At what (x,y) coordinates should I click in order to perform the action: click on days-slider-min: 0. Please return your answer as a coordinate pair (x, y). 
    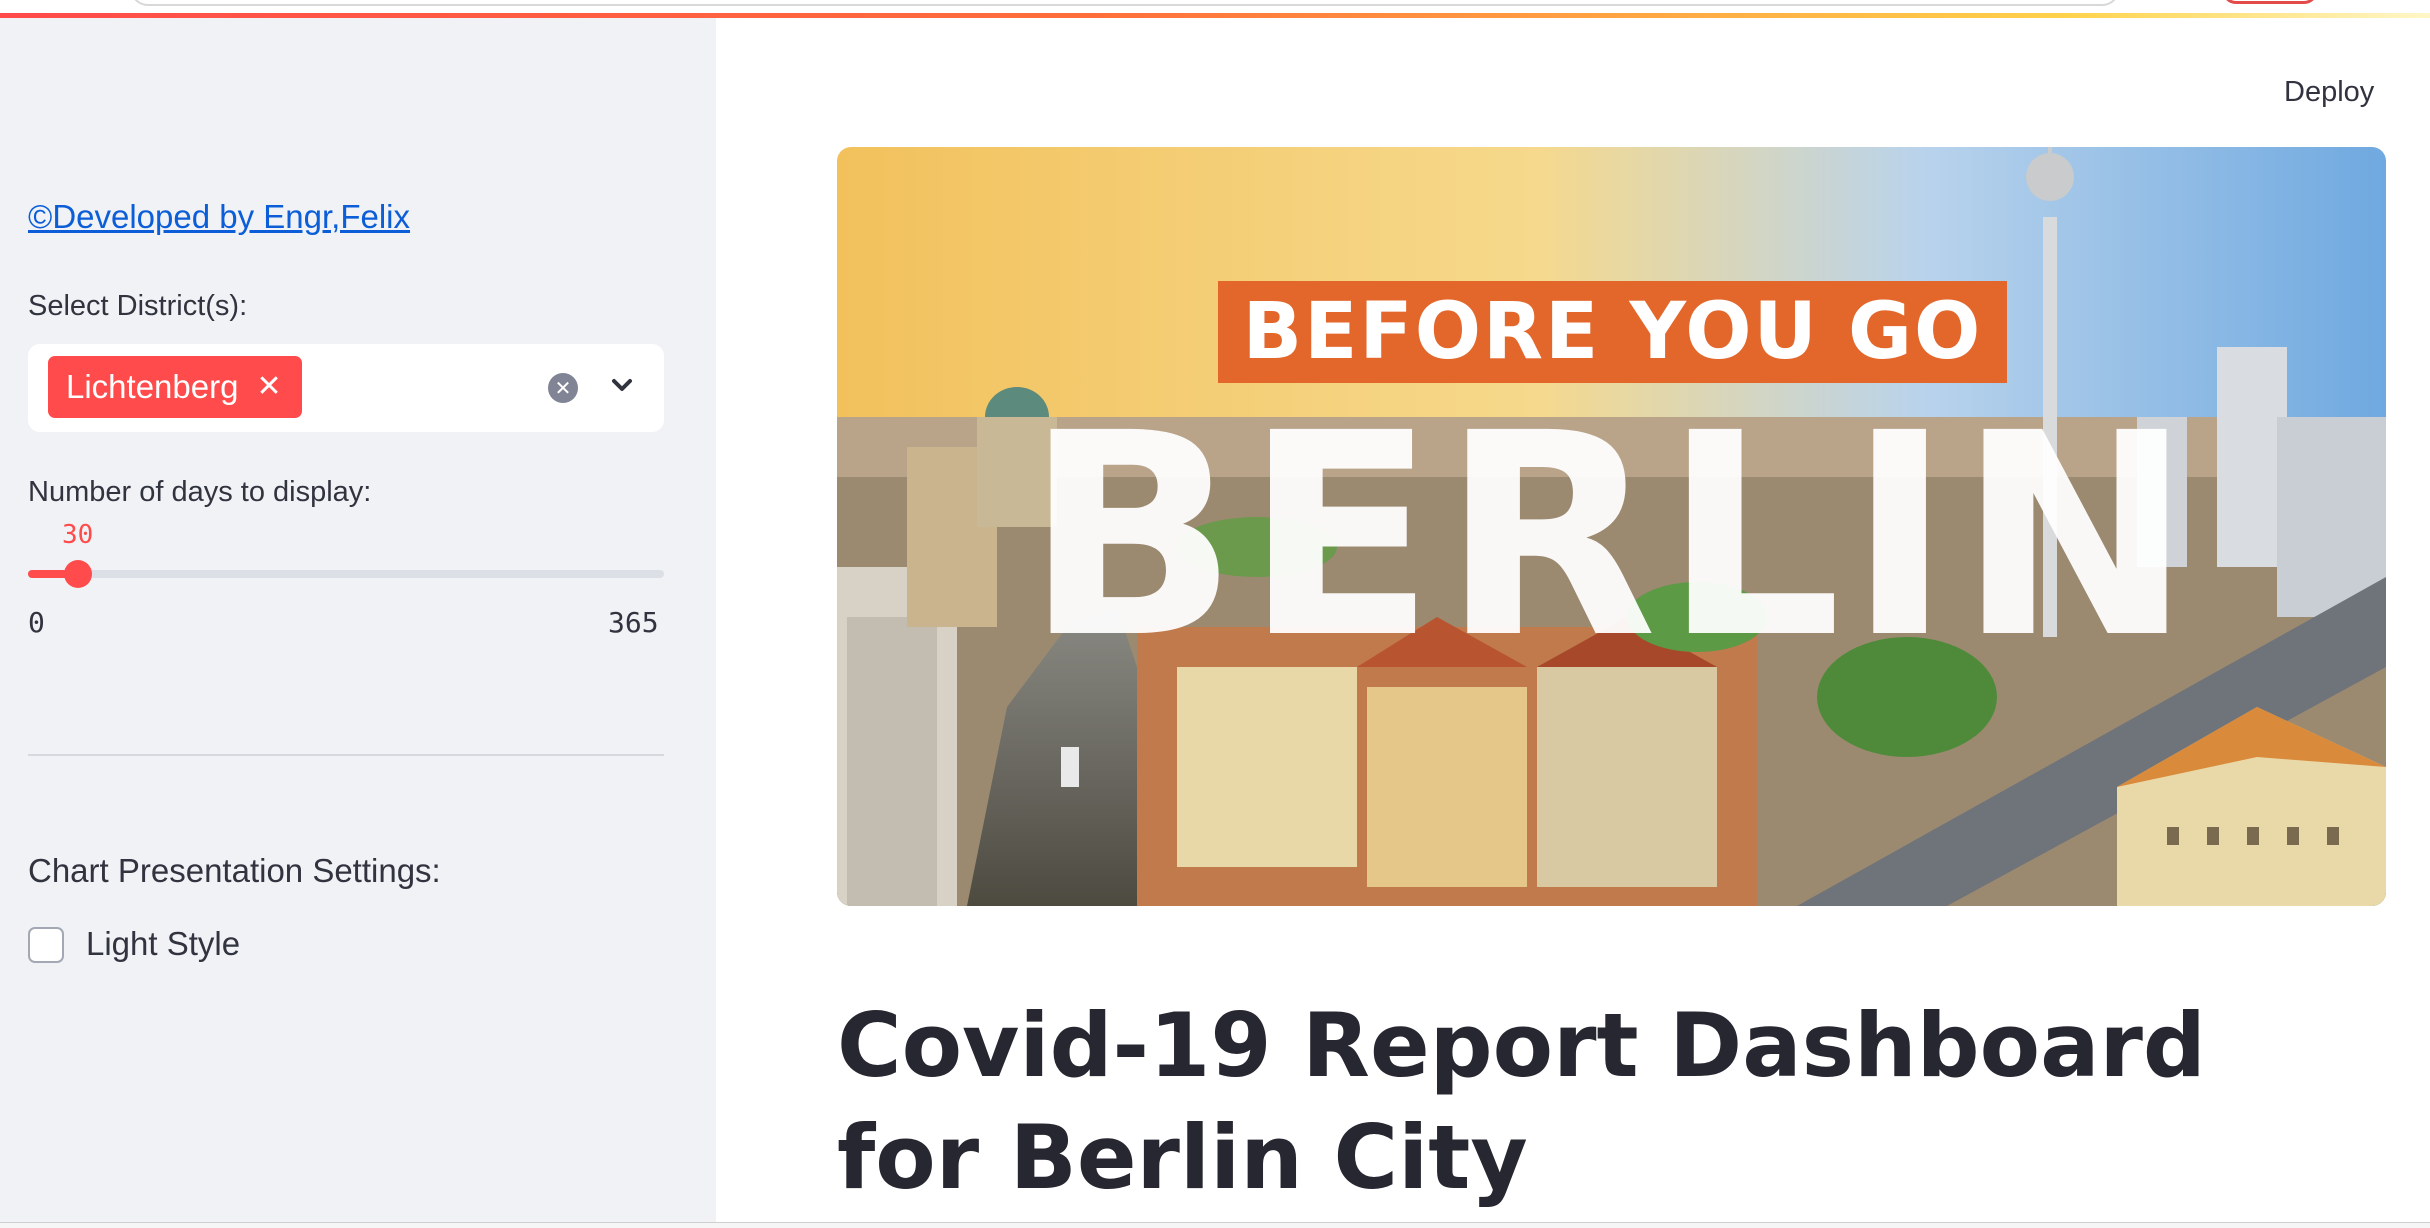
    Looking at the image, I should click on (36, 622).